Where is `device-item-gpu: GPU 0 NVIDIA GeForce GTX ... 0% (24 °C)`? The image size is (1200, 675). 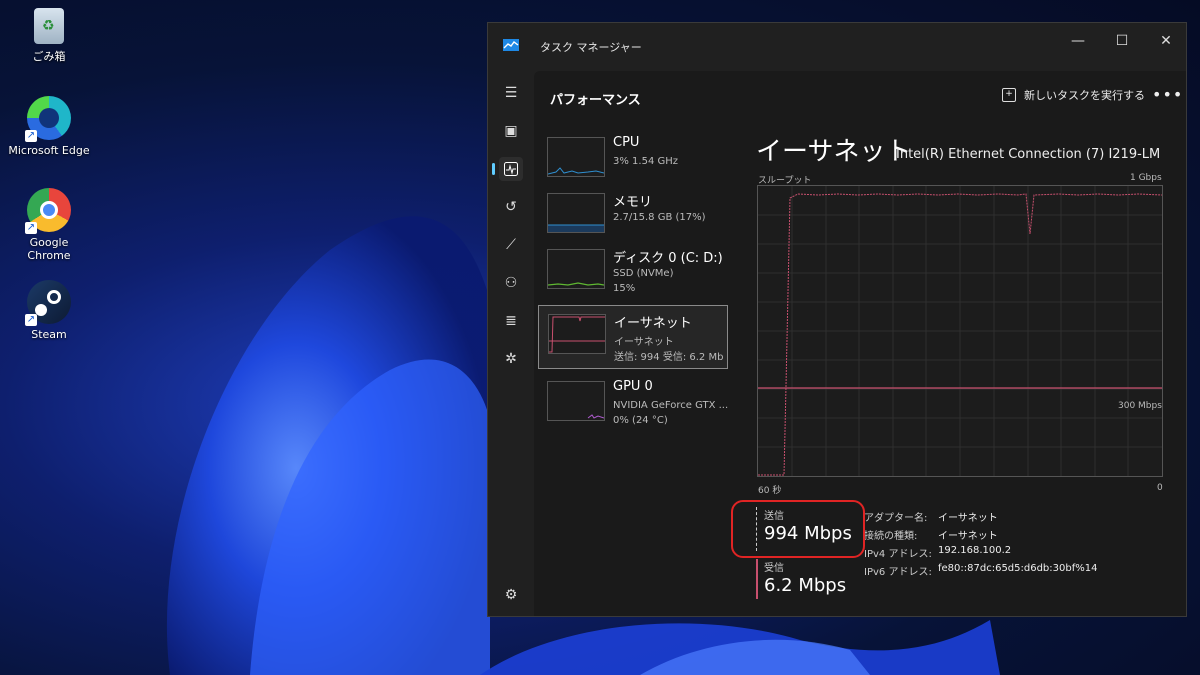 device-item-gpu: GPU 0 NVIDIA GeForce GTX ... 0% (24 °C) is located at coordinates (633, 405).